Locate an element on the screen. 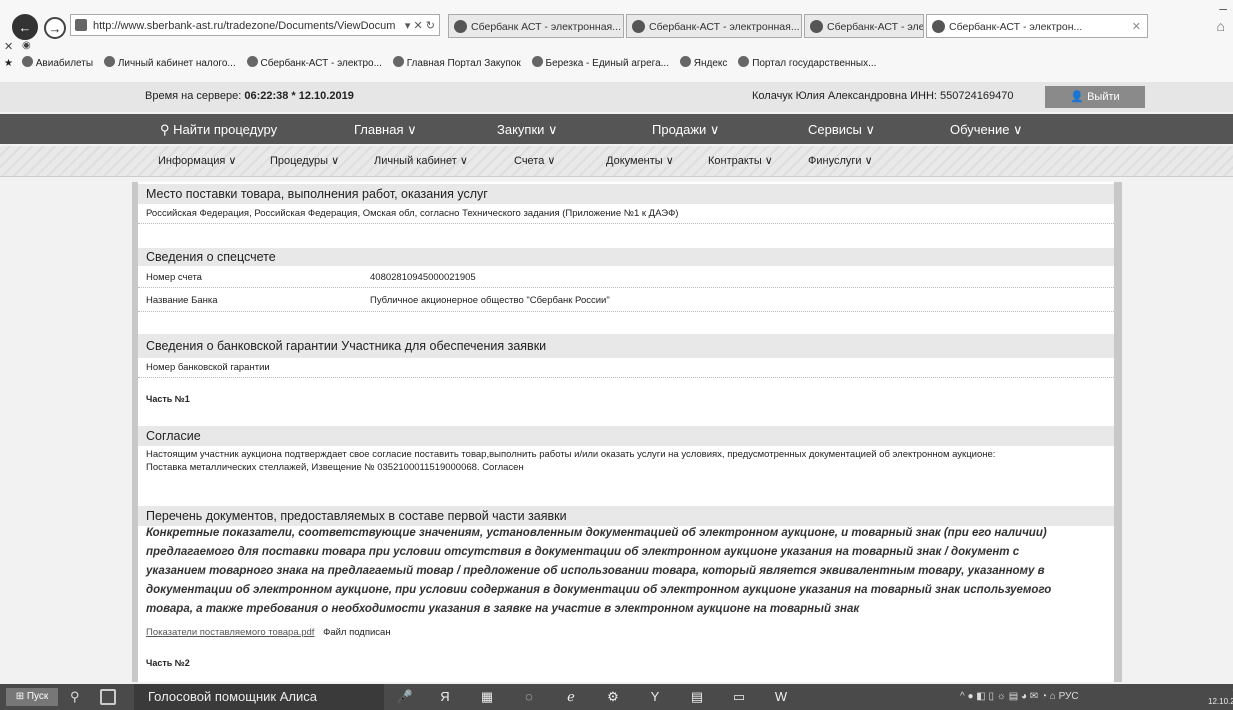  section-title-special-account: Сведения о спецсчете is located at coordinates (626, 257).